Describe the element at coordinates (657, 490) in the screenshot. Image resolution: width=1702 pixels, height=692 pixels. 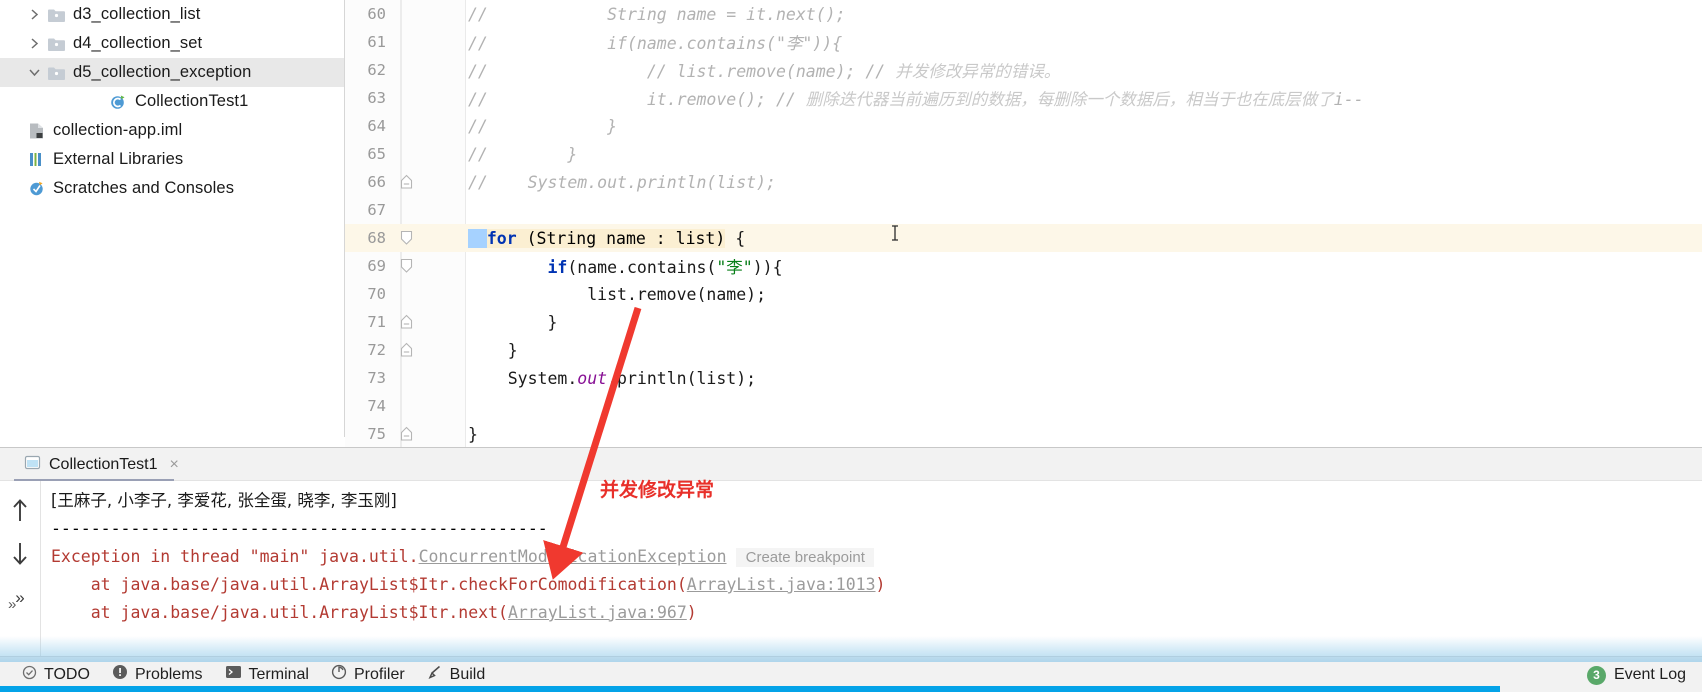
I see `annotation-label: 并发修改异常` at that location.